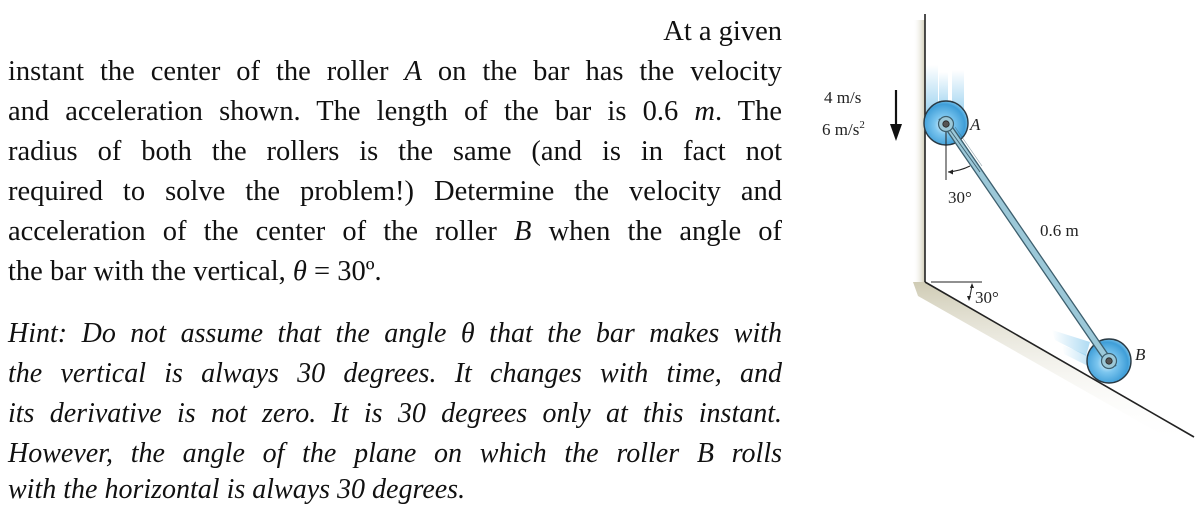  What do you see at coordinates (1140, 354) in the screenshot?
I see `roller-b-label: B` at bounding box center [1140, 354].